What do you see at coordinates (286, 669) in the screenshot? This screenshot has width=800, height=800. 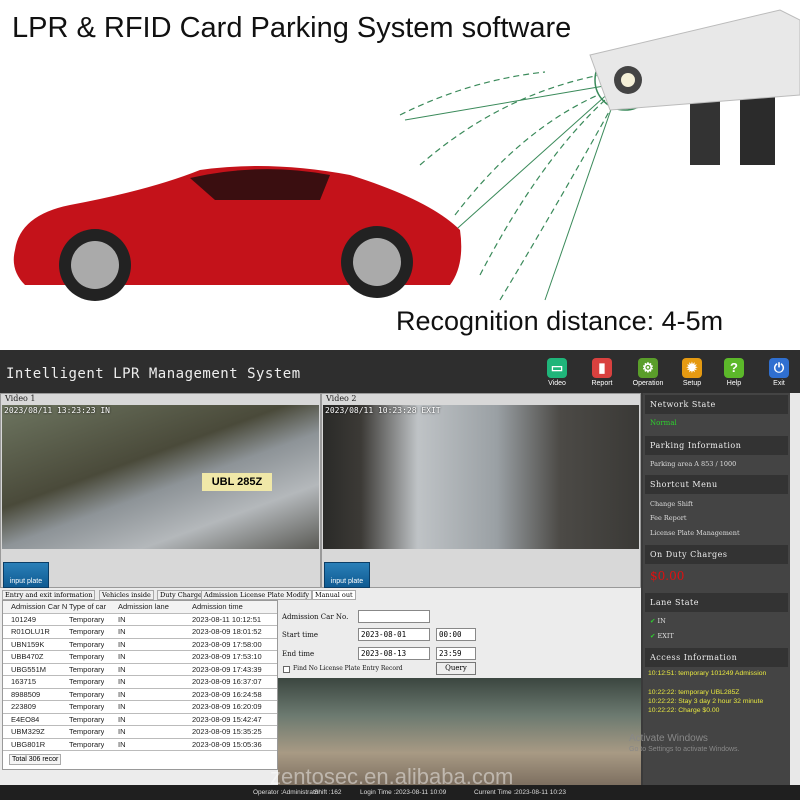 I see `no-plate-checkbox` at bounding box center [286, 669].